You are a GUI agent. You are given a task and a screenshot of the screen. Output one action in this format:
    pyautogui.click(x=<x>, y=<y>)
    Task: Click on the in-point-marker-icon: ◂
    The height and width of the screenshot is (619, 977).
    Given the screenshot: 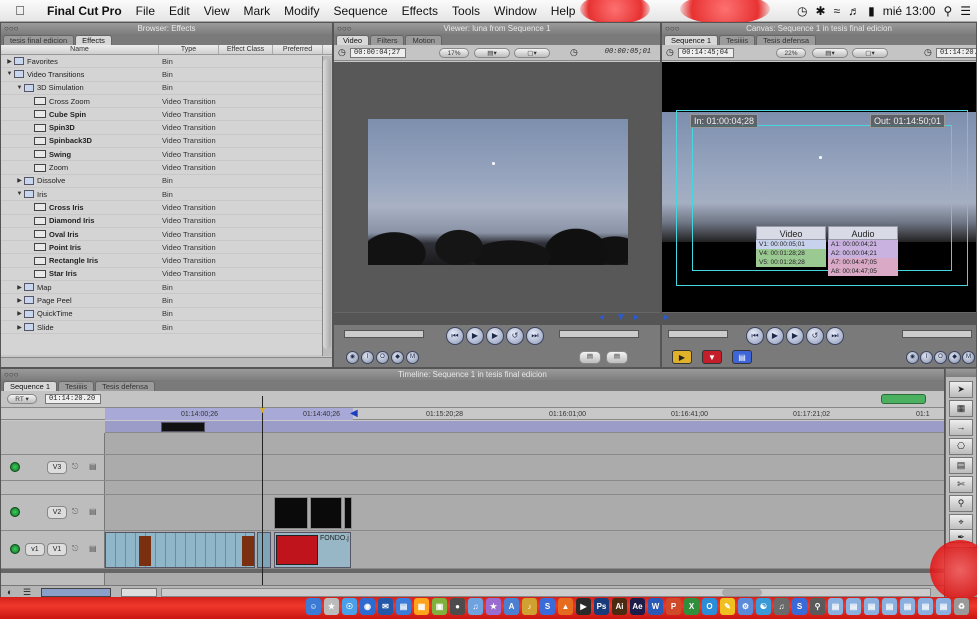 What is the action you would take?
    pyautogui.click(x=601, y=317)
    